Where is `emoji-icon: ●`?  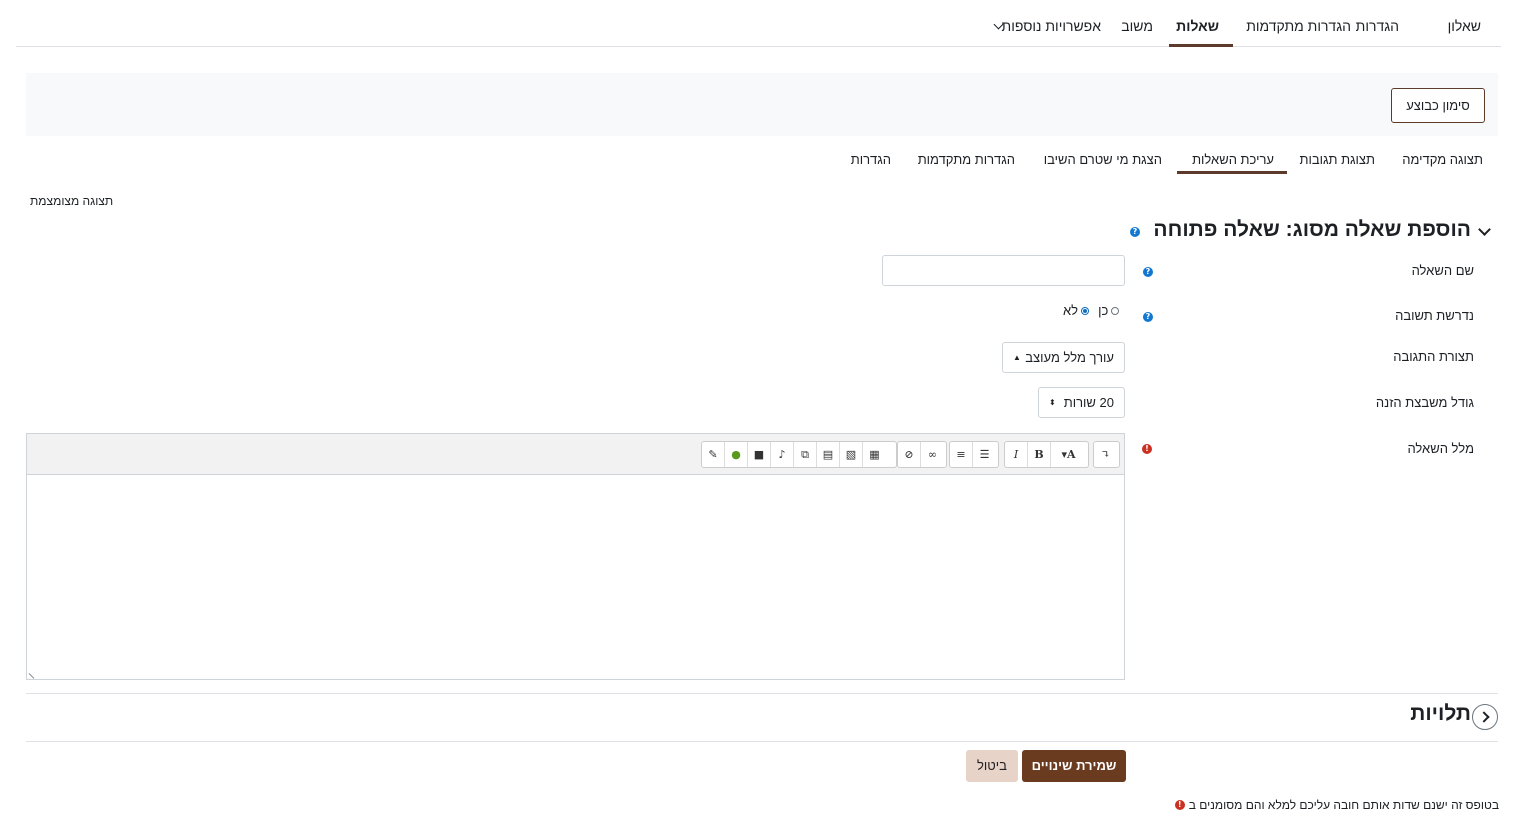
emoji-icon: ● is located at coordinates (736, 454).